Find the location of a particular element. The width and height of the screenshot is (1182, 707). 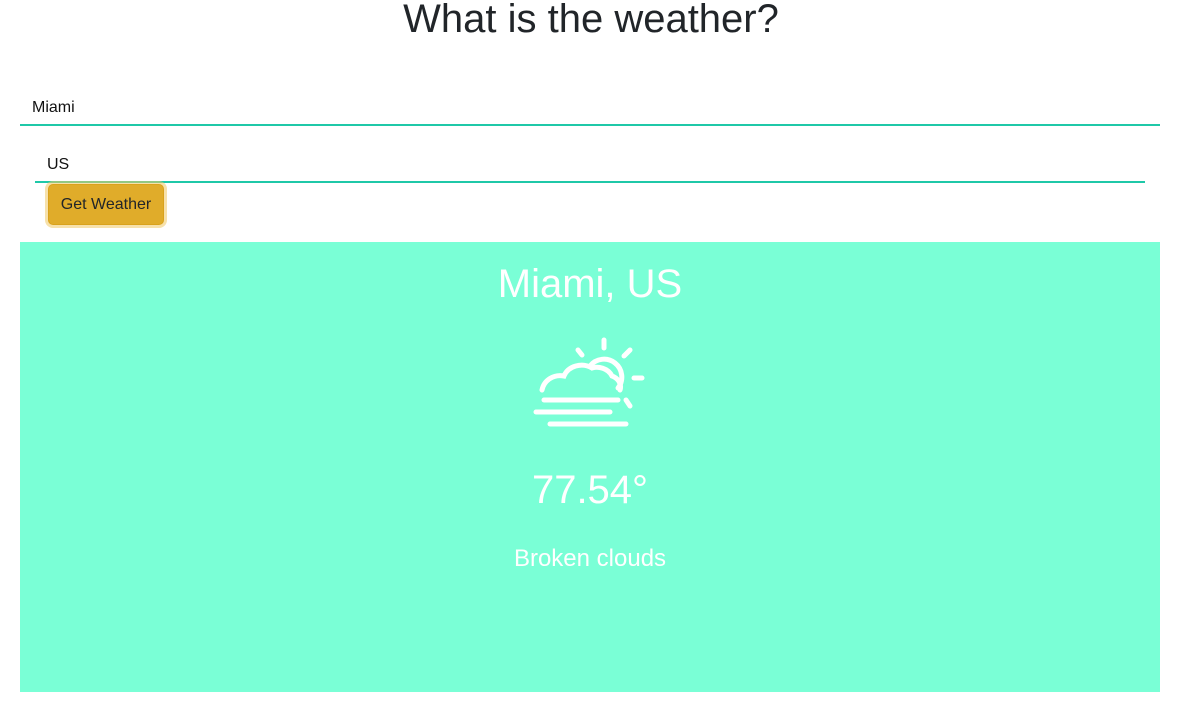

get-weather-button: Get Weather is located at coordinates (106, 204).